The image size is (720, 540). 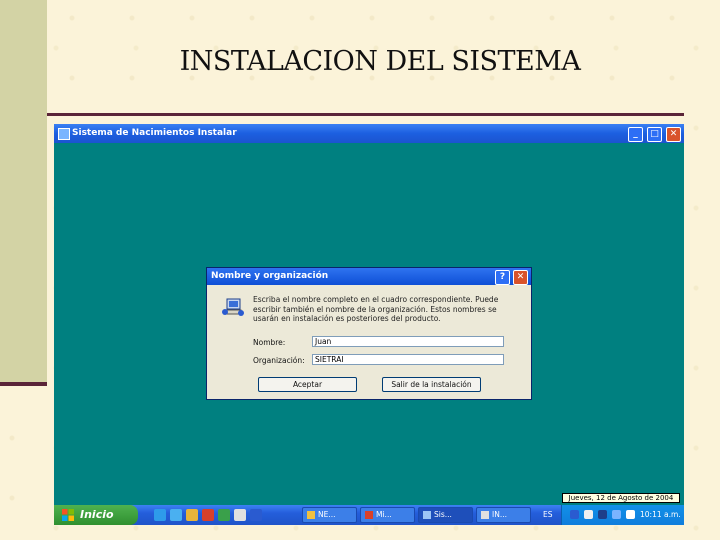 I want to click on organization-input: SIETRAI, so click(x=408, y=359).